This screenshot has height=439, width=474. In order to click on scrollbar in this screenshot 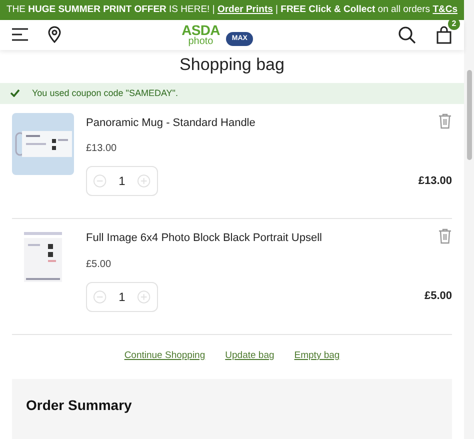, I will do `click(469, 219)`.